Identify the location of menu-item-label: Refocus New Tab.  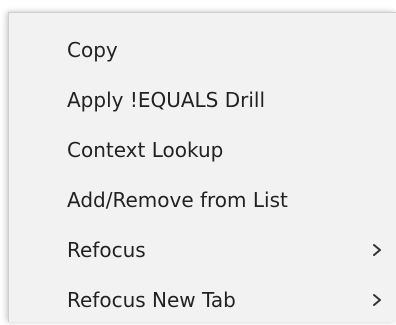
(151, 300).